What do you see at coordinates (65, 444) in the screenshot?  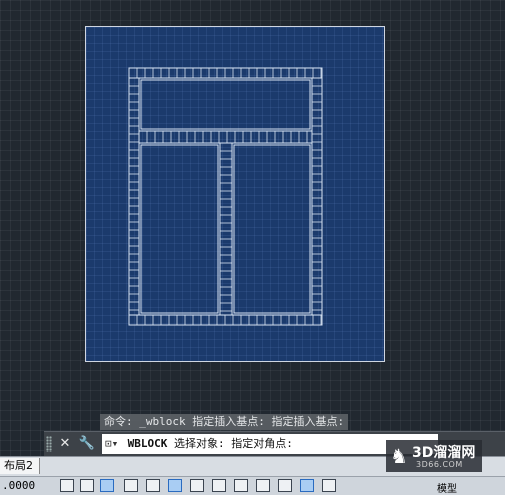 I see `close-icon: ✕` at bounding box center [65, 444].